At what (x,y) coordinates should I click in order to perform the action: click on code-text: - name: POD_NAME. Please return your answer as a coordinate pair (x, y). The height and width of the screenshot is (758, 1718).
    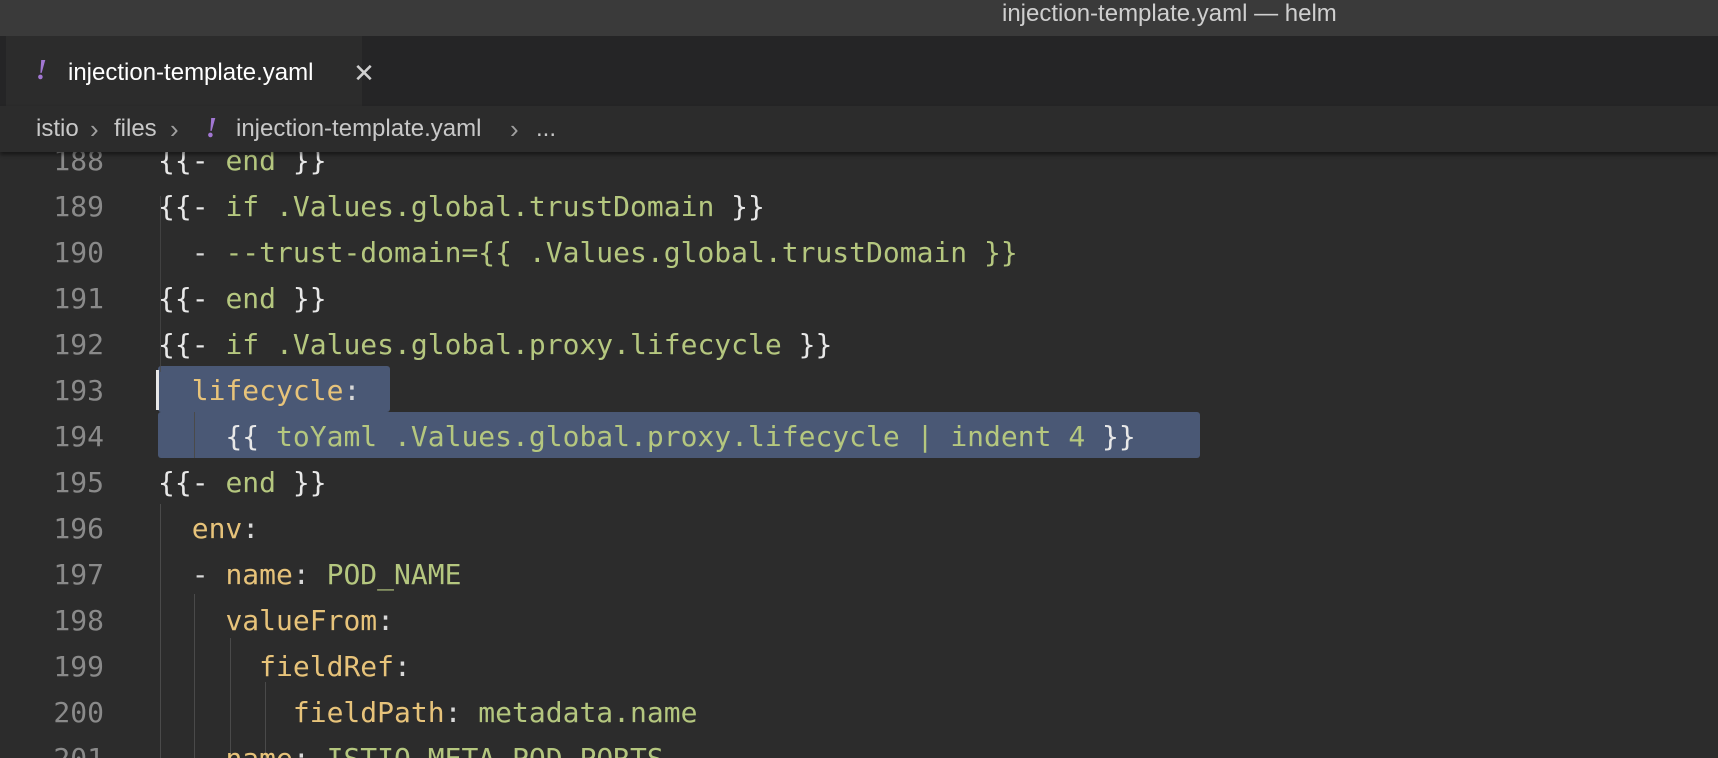
    Looking at the image, I should click on (310, 575).